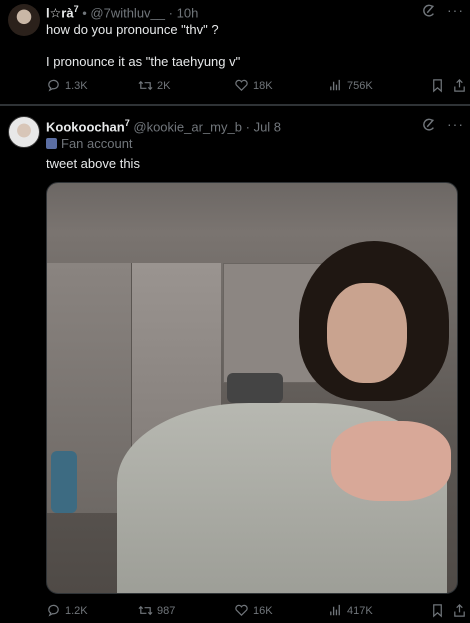  What do you see at coordinates (93, 163) in the screenshot?
I see `tweet-text: tweet above this` at bounding box center [93, 163].